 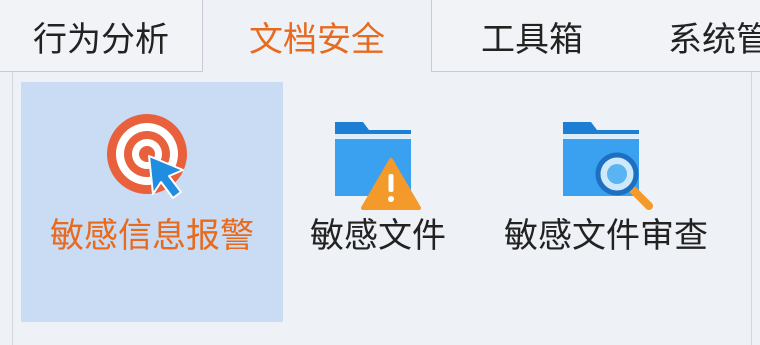 I want to click on tab-behavior-analysis: 行为分析, so click(x=101, y=36).